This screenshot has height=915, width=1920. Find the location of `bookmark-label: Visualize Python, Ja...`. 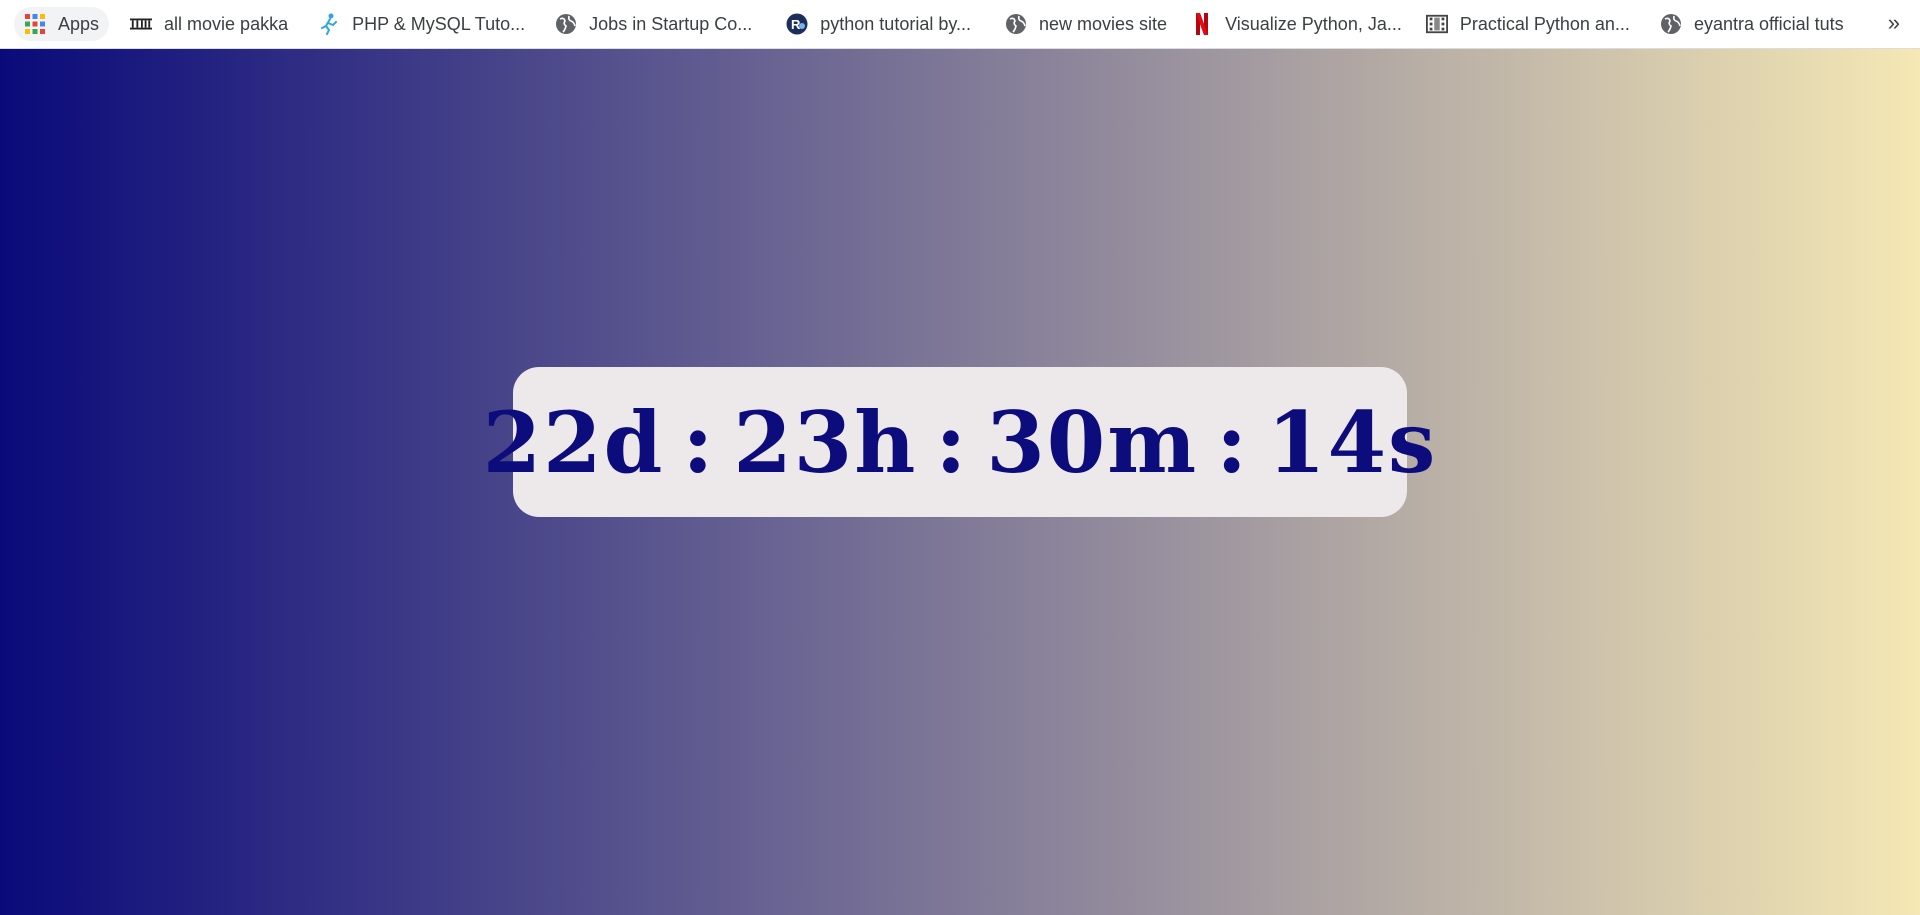

bookmark-label: Visualize Python, Ja... is located at coordinates (1313, 23).